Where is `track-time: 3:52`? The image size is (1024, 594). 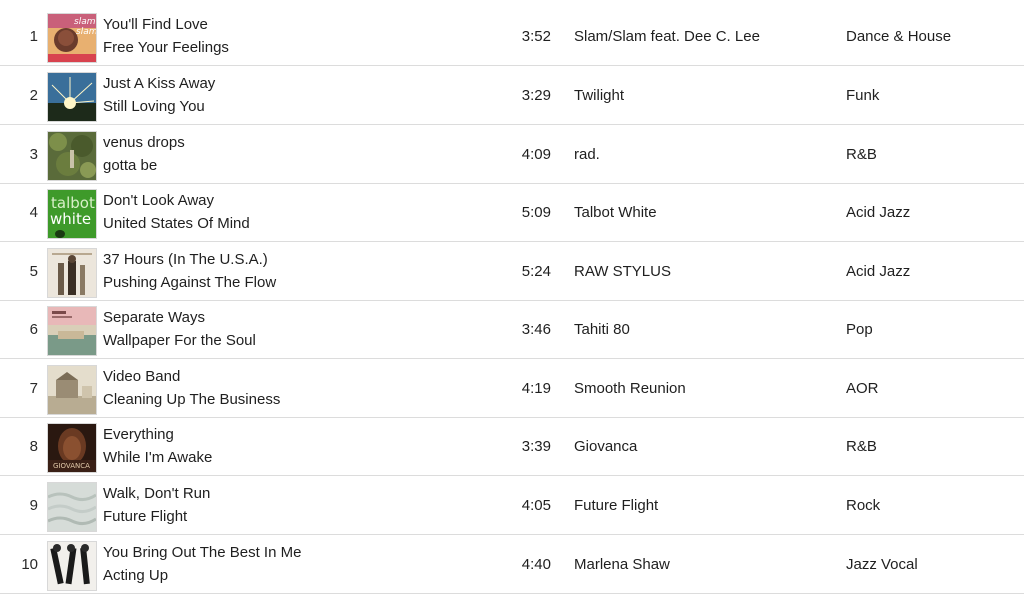
track-time: 3:52 is located at coordinates (536, 36).